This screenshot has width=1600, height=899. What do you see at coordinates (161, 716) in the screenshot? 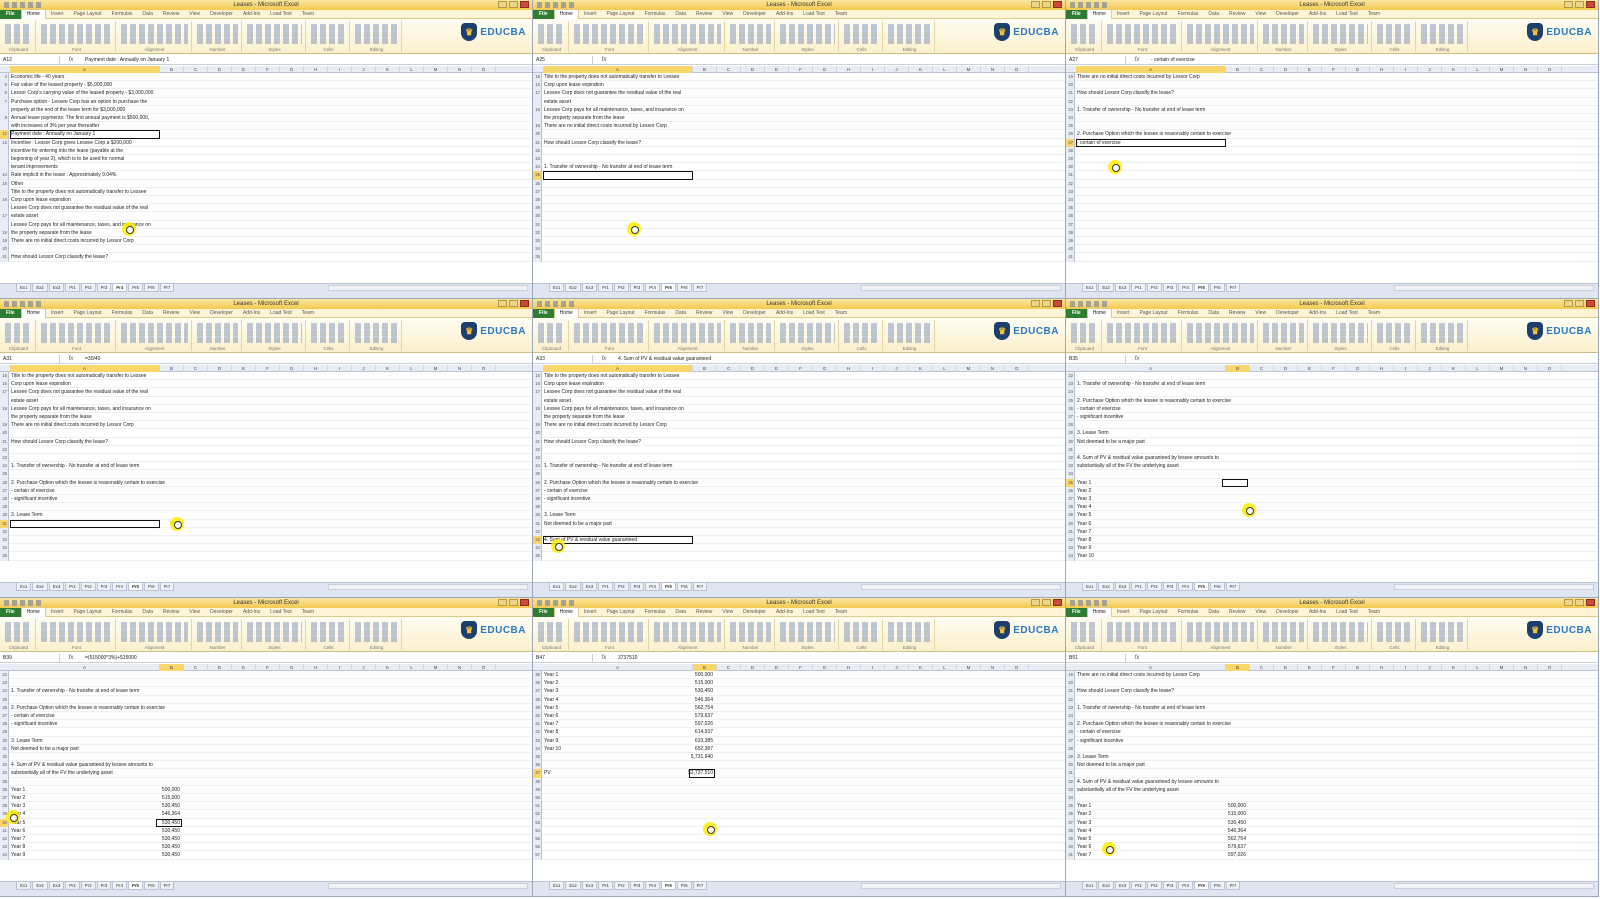
I see `cell-a: - certain of exercise` at bounding box center [161, 716].